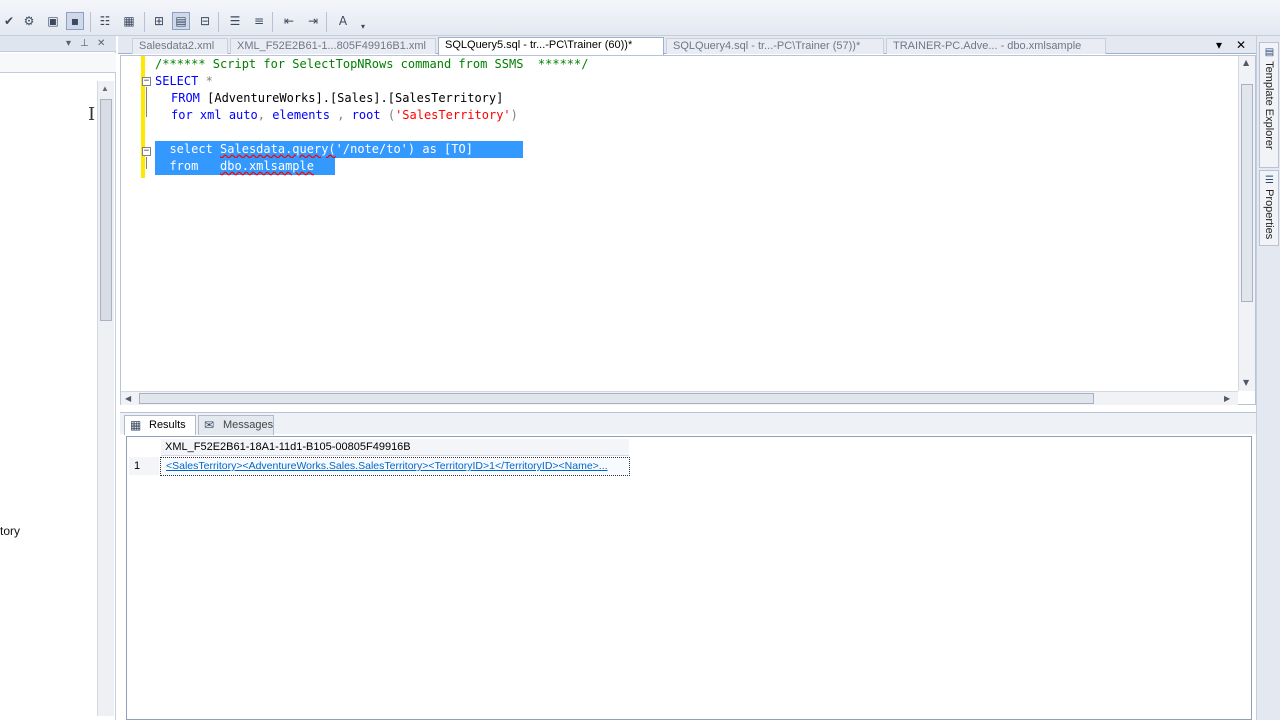 Image resolution: width=1280 pixels, height=720 pixels. Describe the element at coordinates (167, 425) in the screenshot. I see `tab-label: Results` at that location.